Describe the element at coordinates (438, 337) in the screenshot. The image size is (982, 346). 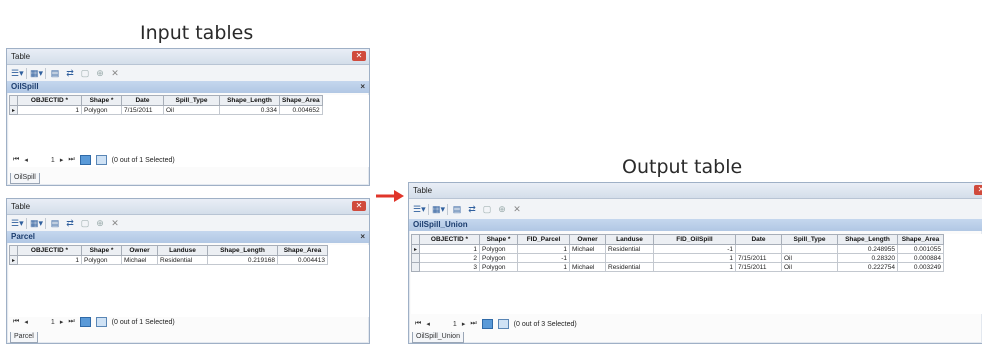
I see `table-tab: OilSpill_Union` at that location.